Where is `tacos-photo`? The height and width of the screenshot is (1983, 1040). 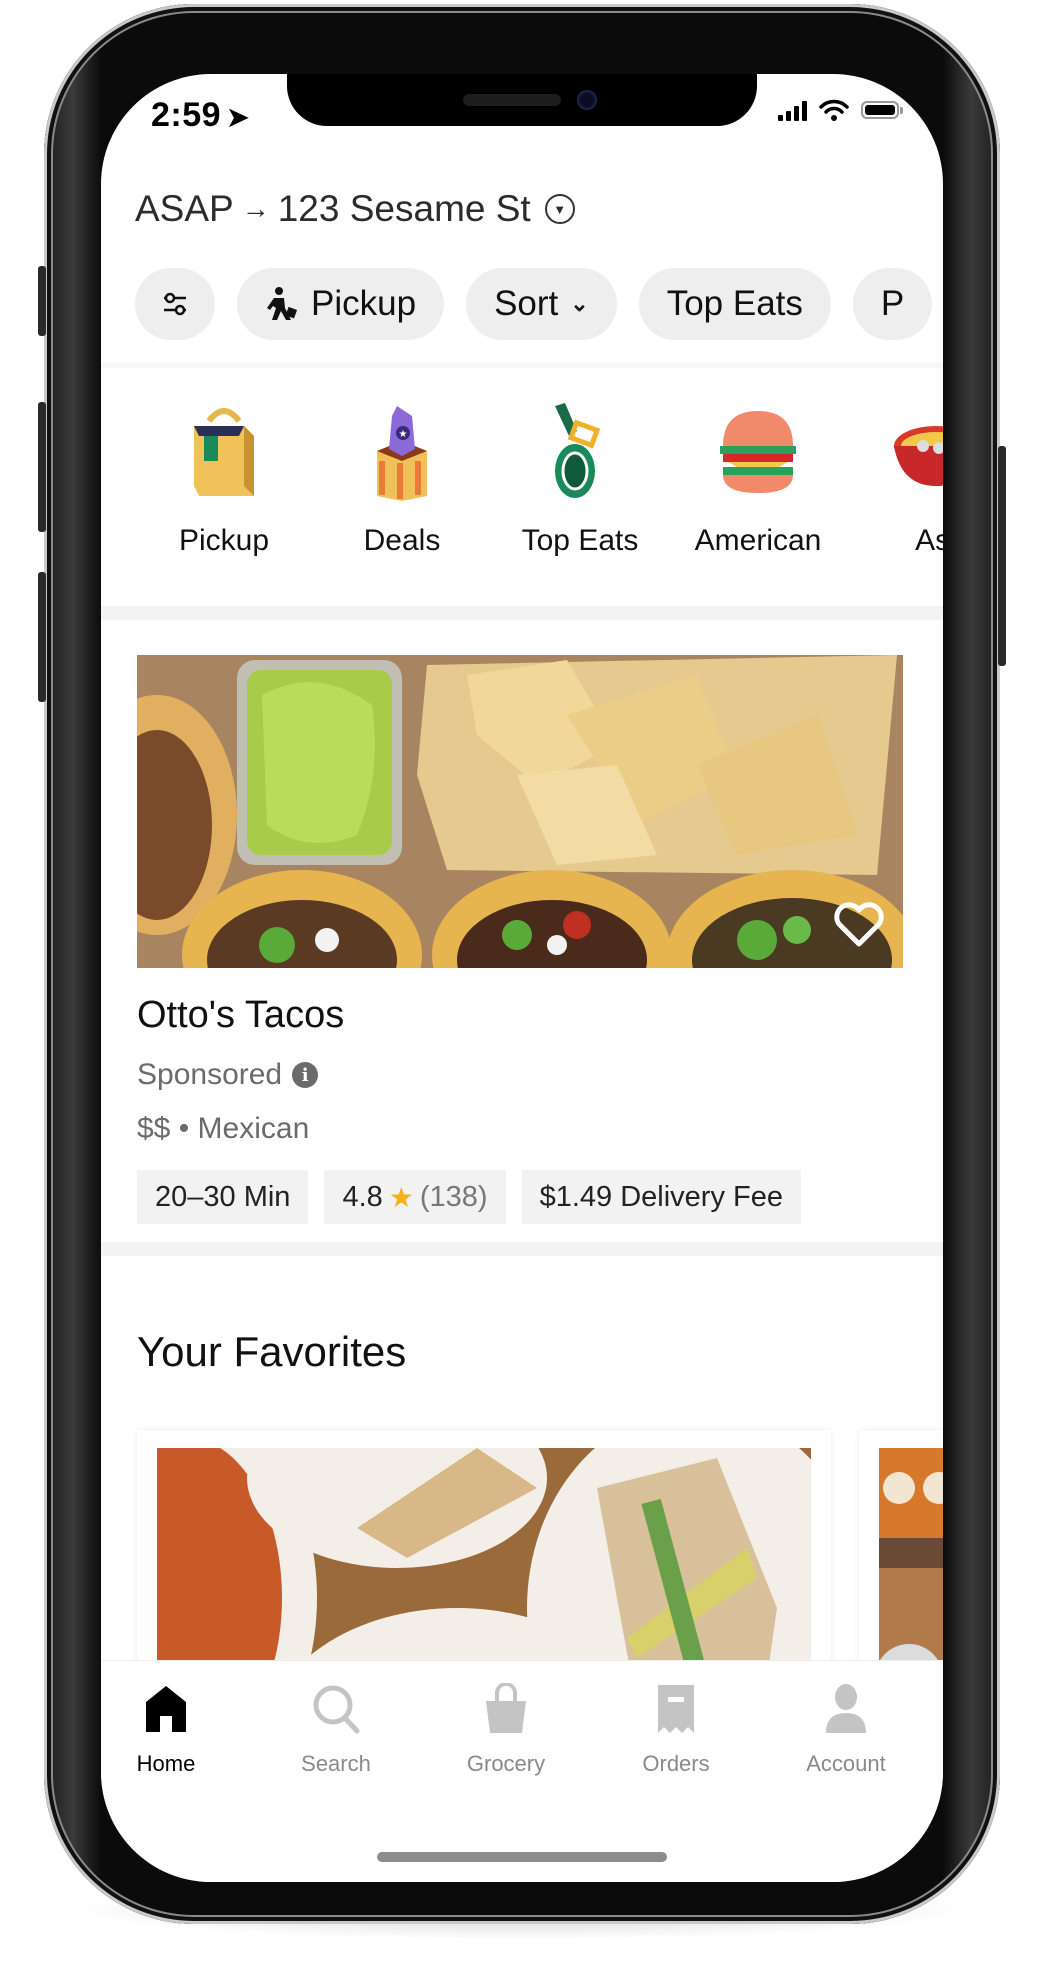
tacos-photo is located at coordinates (520, 811).